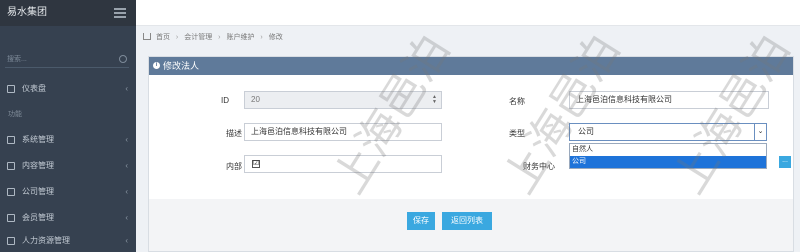 The width and height of the screenshot is (800, 252). What do you see at coordinates (343, 132) in the screenshot?
I see `description-field: 上海邑泊信息科技有限公司` at bounding box center [343, 132].